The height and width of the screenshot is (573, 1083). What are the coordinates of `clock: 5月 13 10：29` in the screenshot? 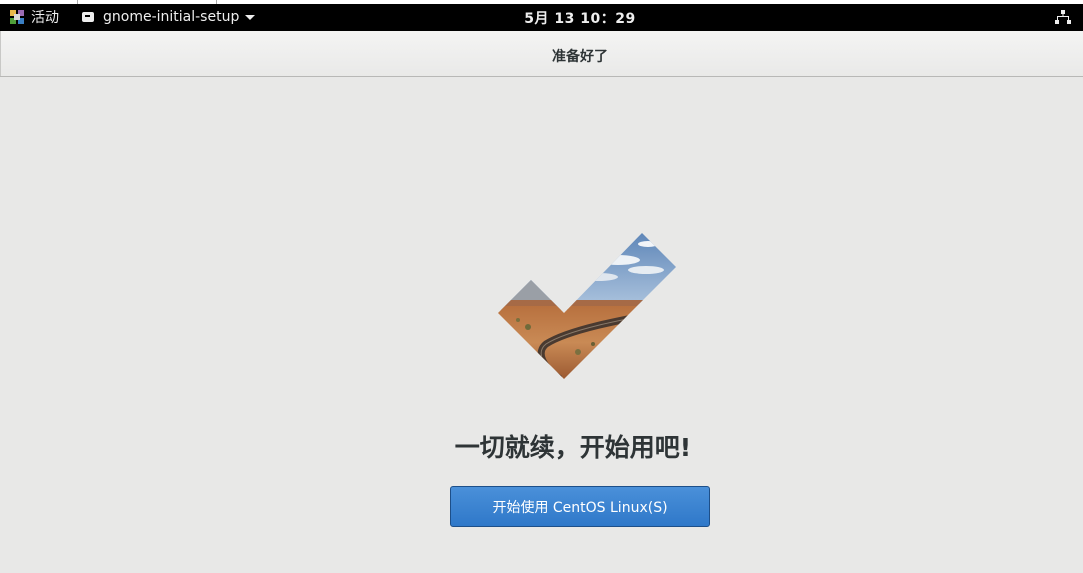 It's located at (541, 18).